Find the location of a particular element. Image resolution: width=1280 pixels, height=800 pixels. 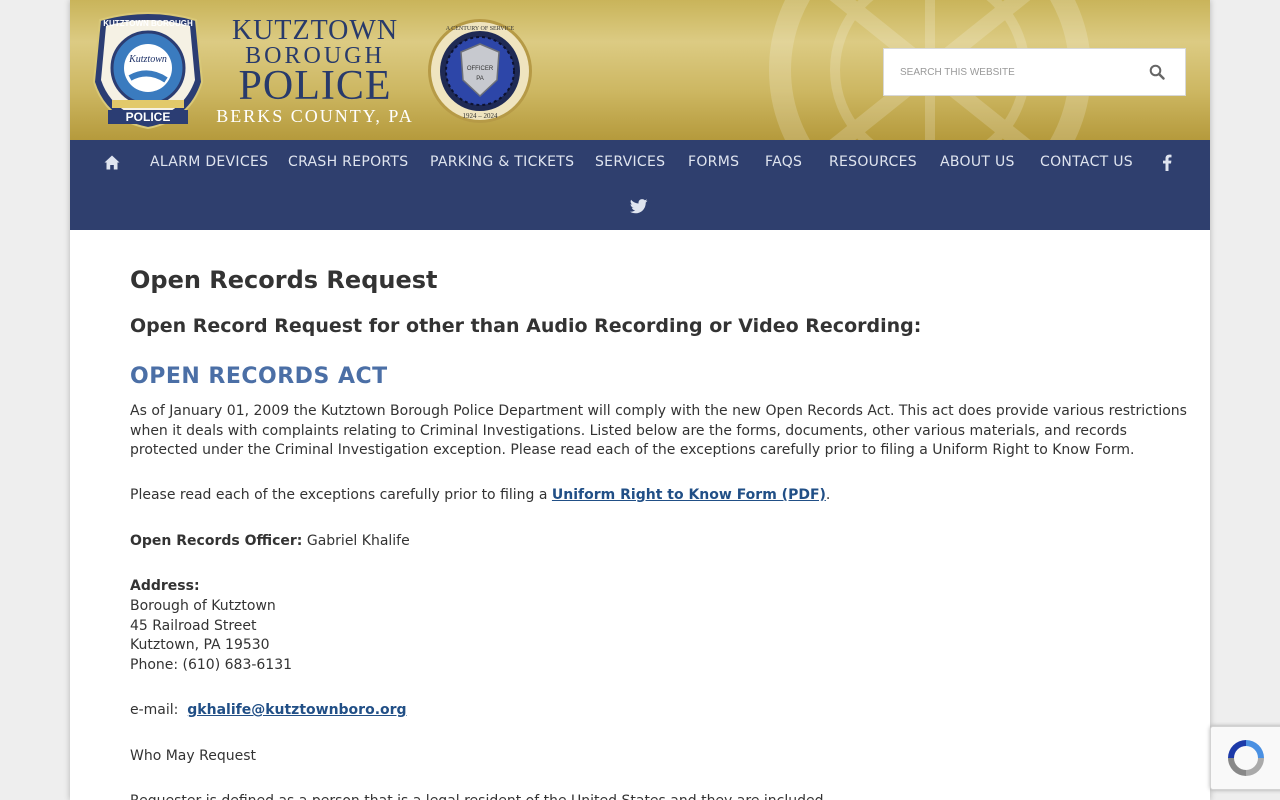

phone-line: Phone: (610) 683-6131 is located at coordinates (211, 665).